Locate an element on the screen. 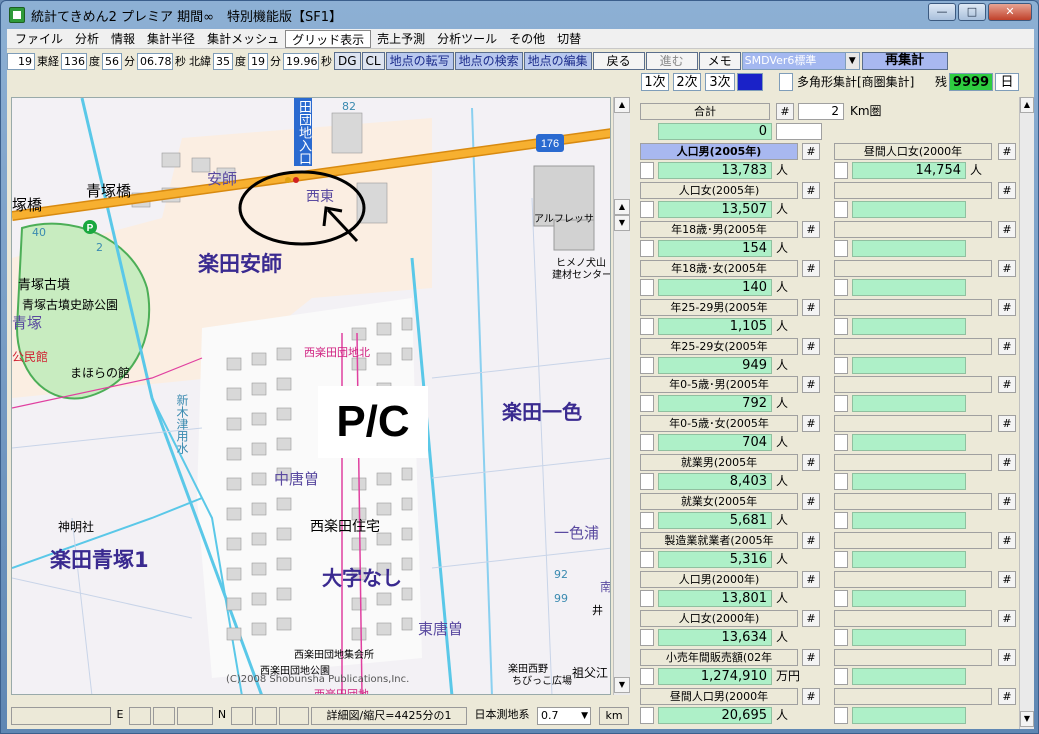  map-vertical-scrollbar: ▲ ▲ ▼ ▼ is located at coordinates (621, 396).